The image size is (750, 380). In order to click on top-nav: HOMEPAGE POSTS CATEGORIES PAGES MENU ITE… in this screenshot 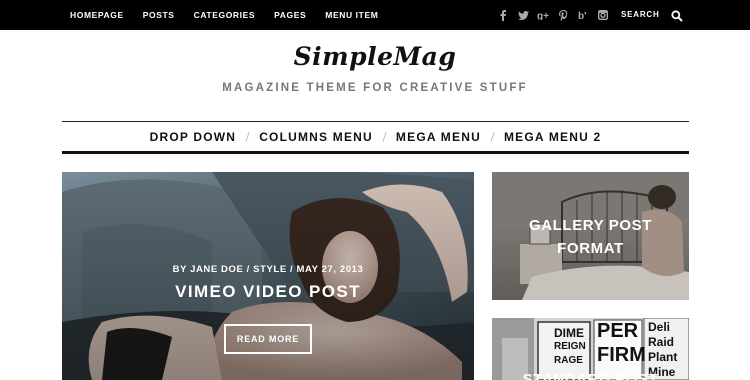, I will do `click(233, 15)`.